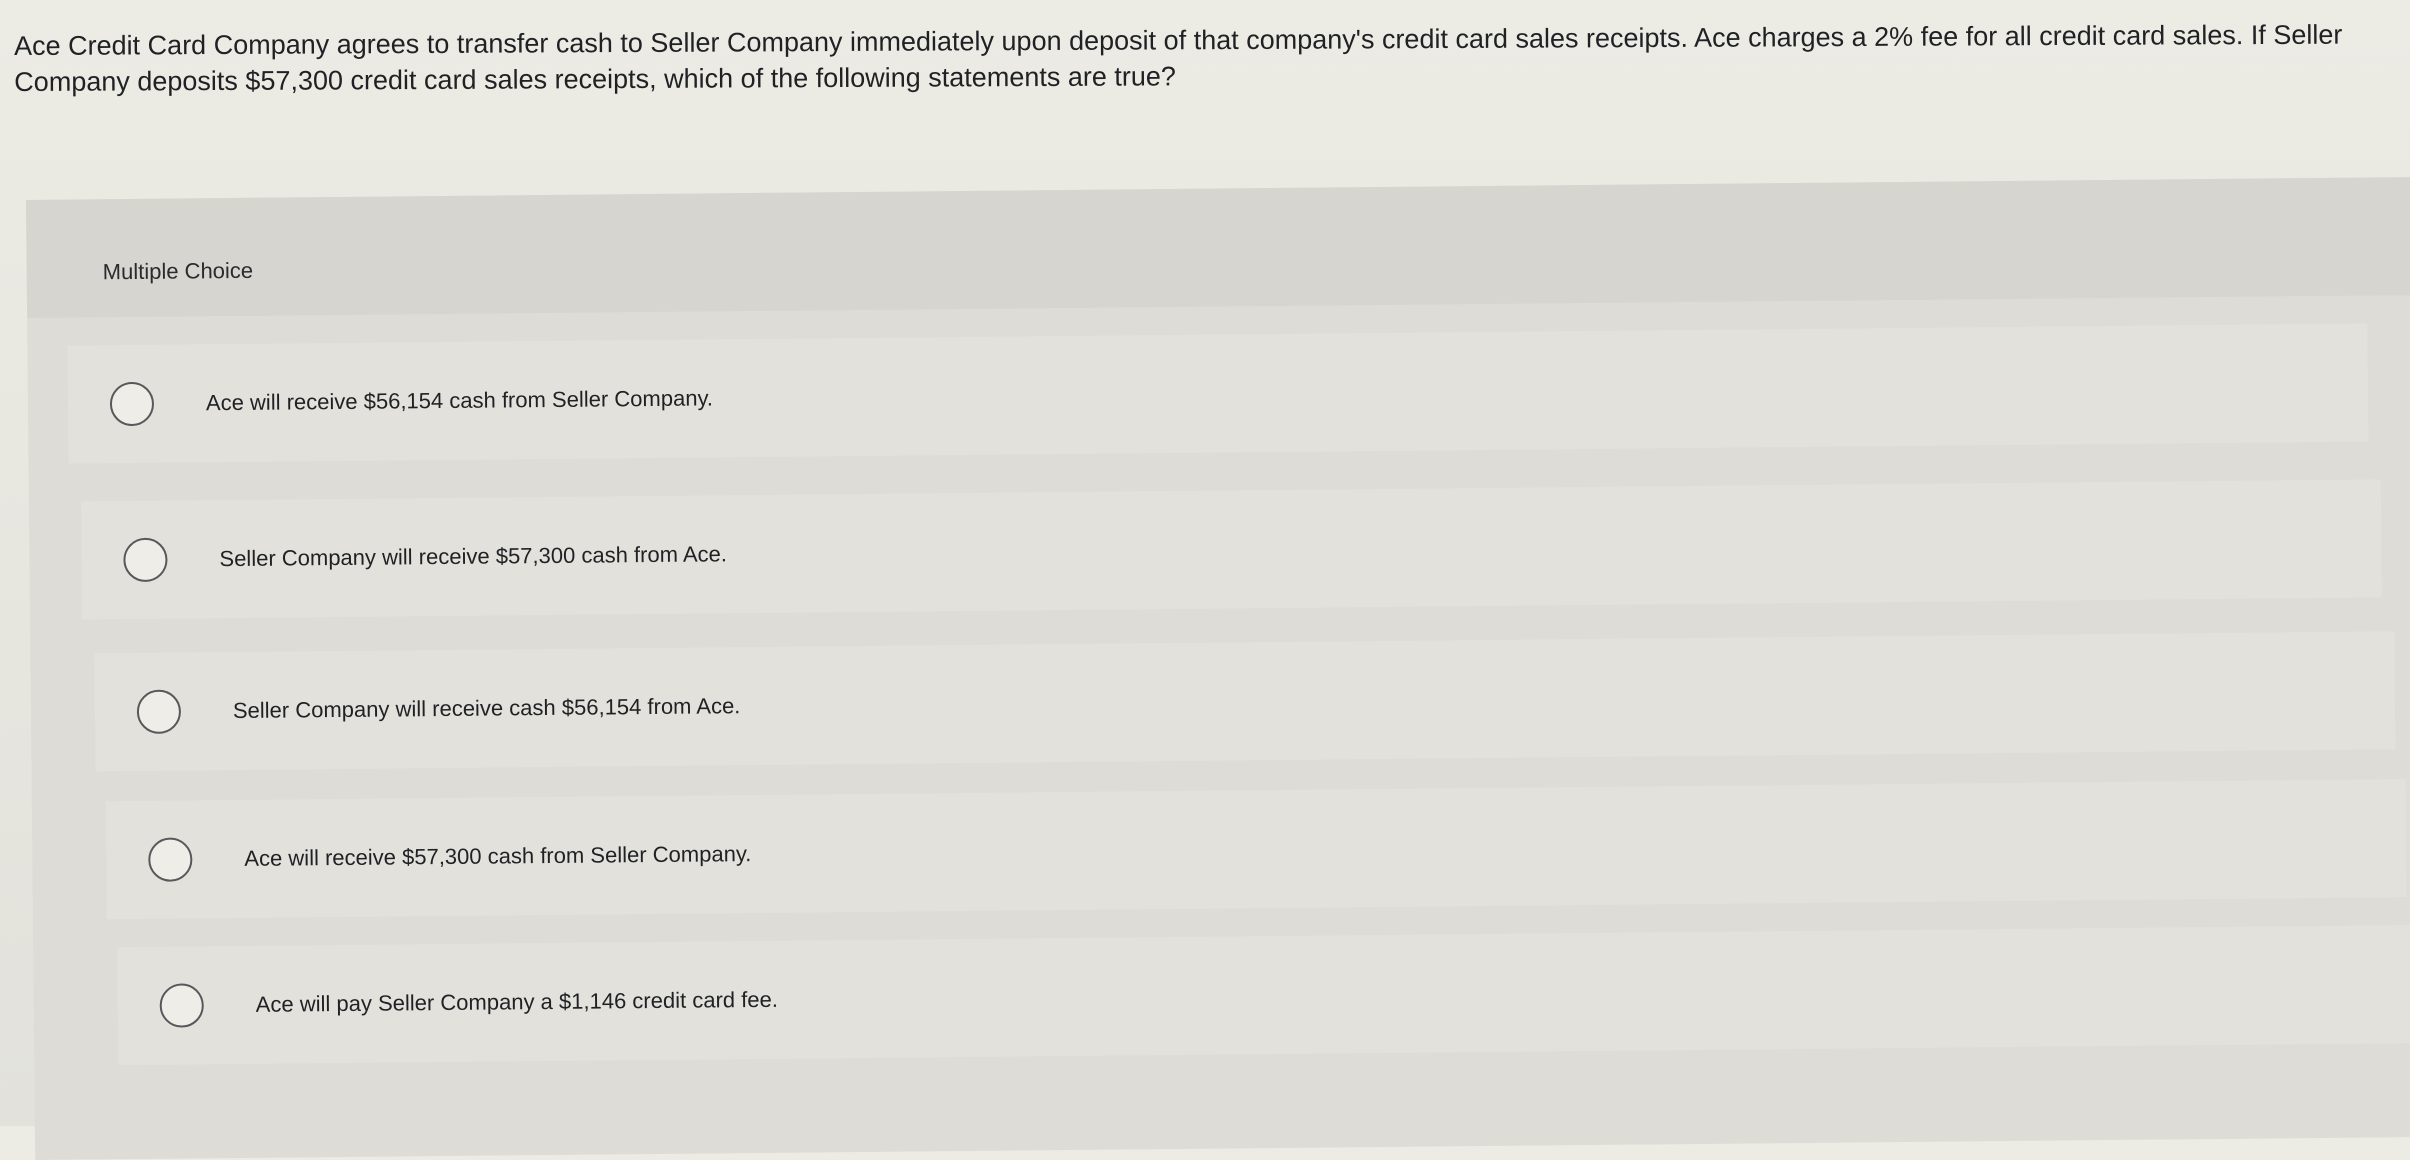 The width and height of the screenshot is (2410, 1160). I want to click on multiple-choice-header: Multiple Choice, so click(1218, 247).